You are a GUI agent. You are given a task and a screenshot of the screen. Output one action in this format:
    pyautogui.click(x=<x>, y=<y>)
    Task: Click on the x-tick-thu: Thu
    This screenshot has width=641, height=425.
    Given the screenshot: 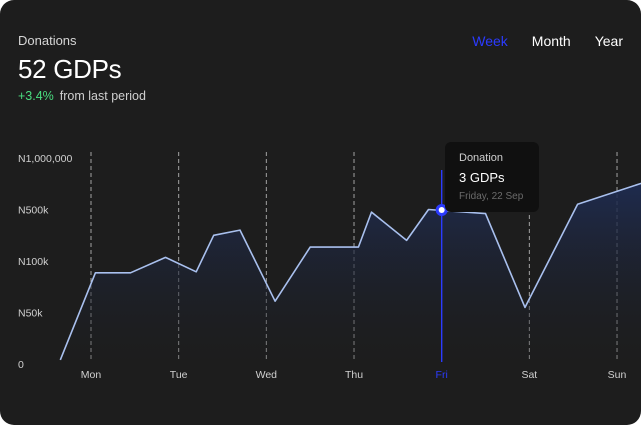 What is the action you would take?
    pyautogui.click(x=354, y=375)
    